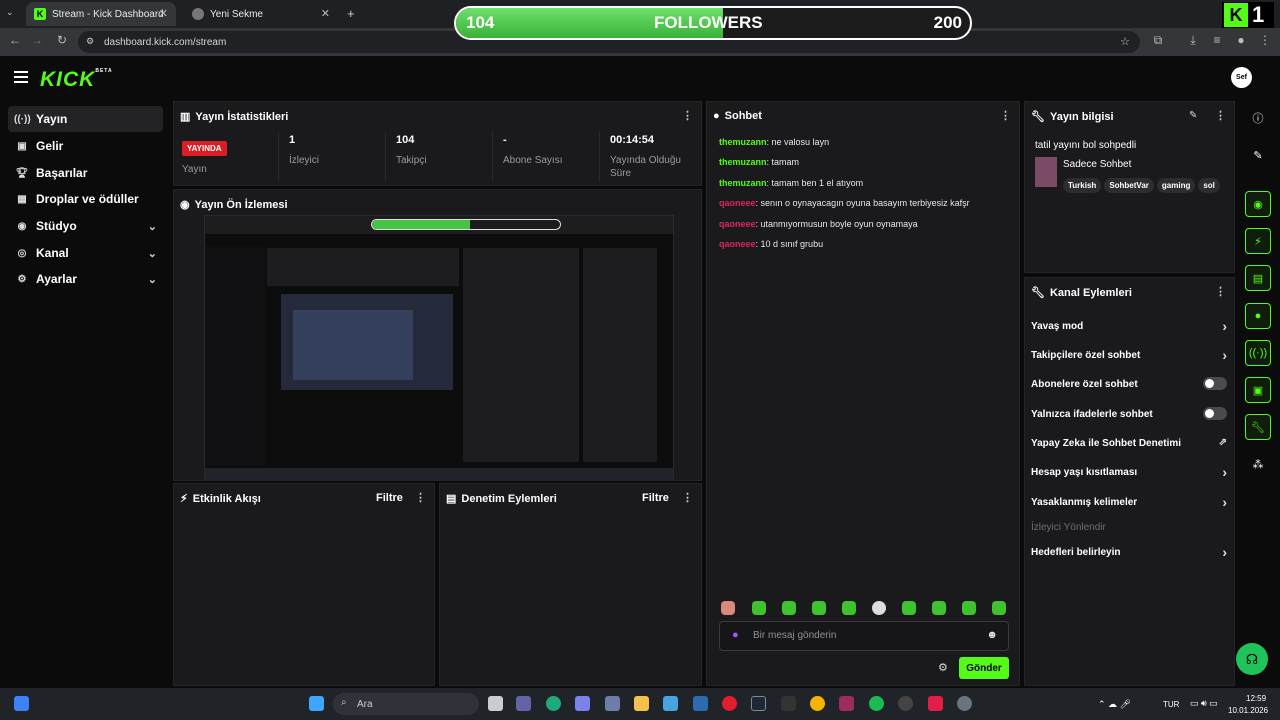  I want to click on download-icon: ⤓, so click(1193, 40).